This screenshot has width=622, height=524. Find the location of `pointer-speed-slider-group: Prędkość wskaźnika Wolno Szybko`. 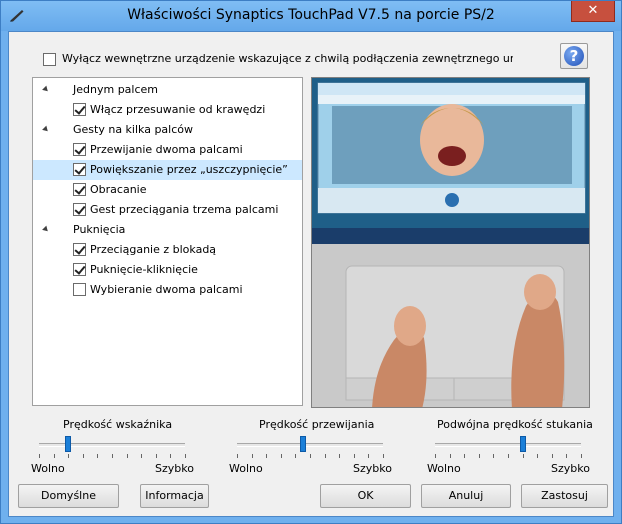

pointer-speed-slider-group: Prędkość wskaźnika Wolno Szybko is located at coordinates (112, 443).